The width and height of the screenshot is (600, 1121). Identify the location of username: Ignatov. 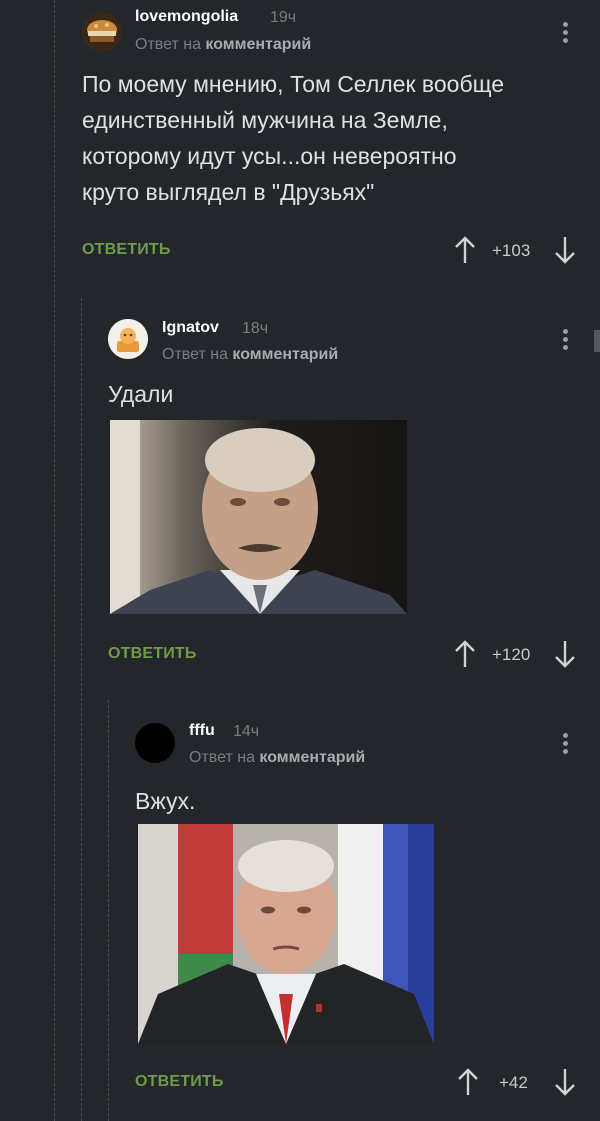
(190, 328).